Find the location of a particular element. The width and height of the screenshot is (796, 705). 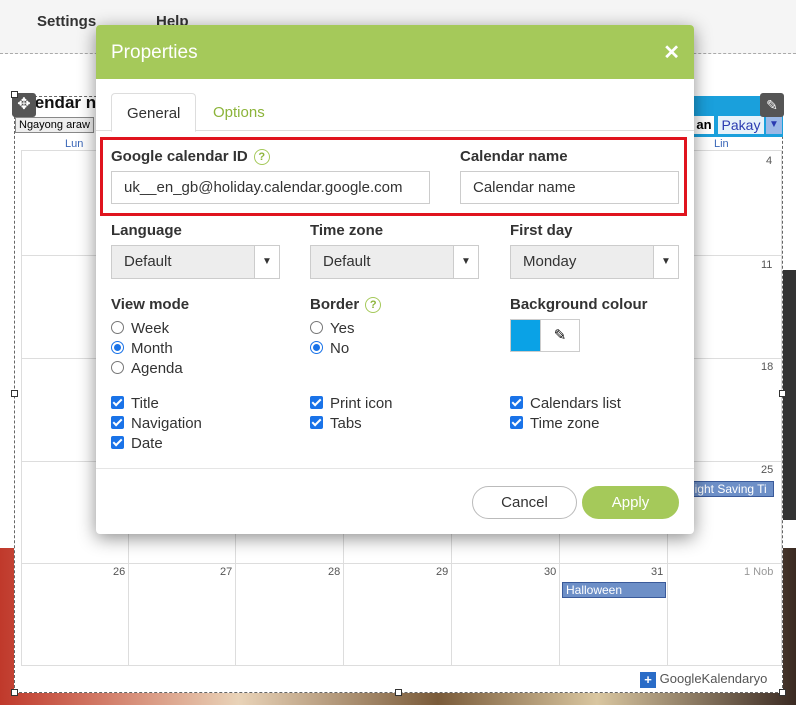

view-mode-week-radio: Week is located at coordinates (140, 329).